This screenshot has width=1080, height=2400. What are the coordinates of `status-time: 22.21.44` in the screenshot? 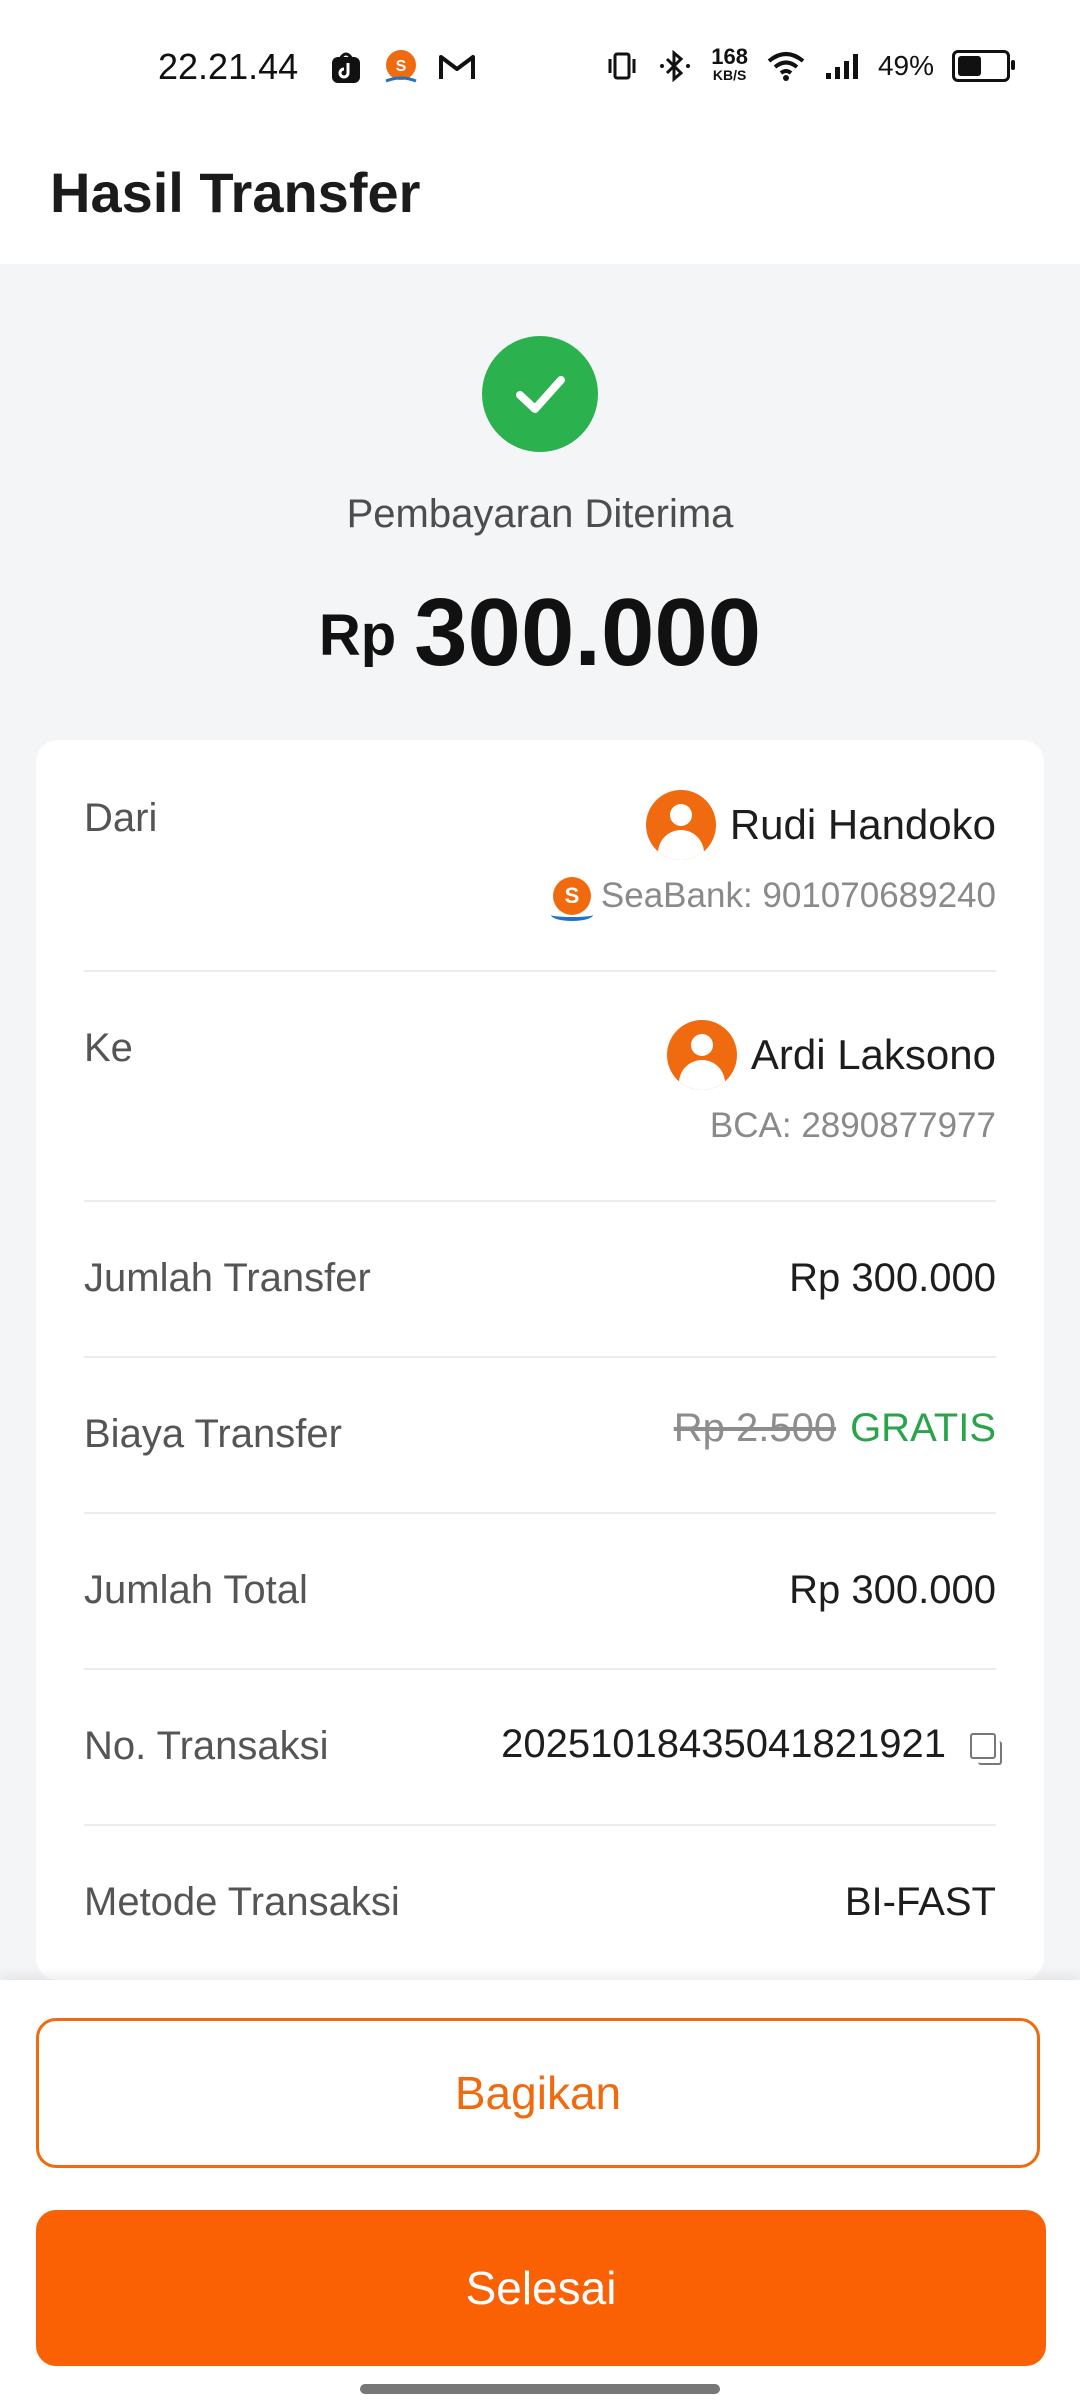 It's located at (228, 66).